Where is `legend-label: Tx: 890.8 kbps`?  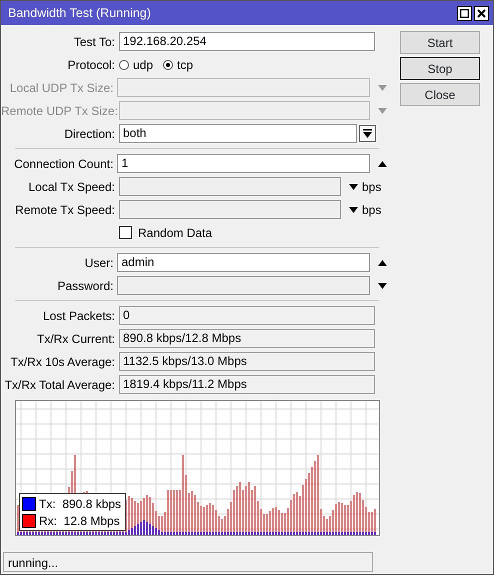
legend-label: Tx: 890.8 kbps is located at coordinates (80, 504).